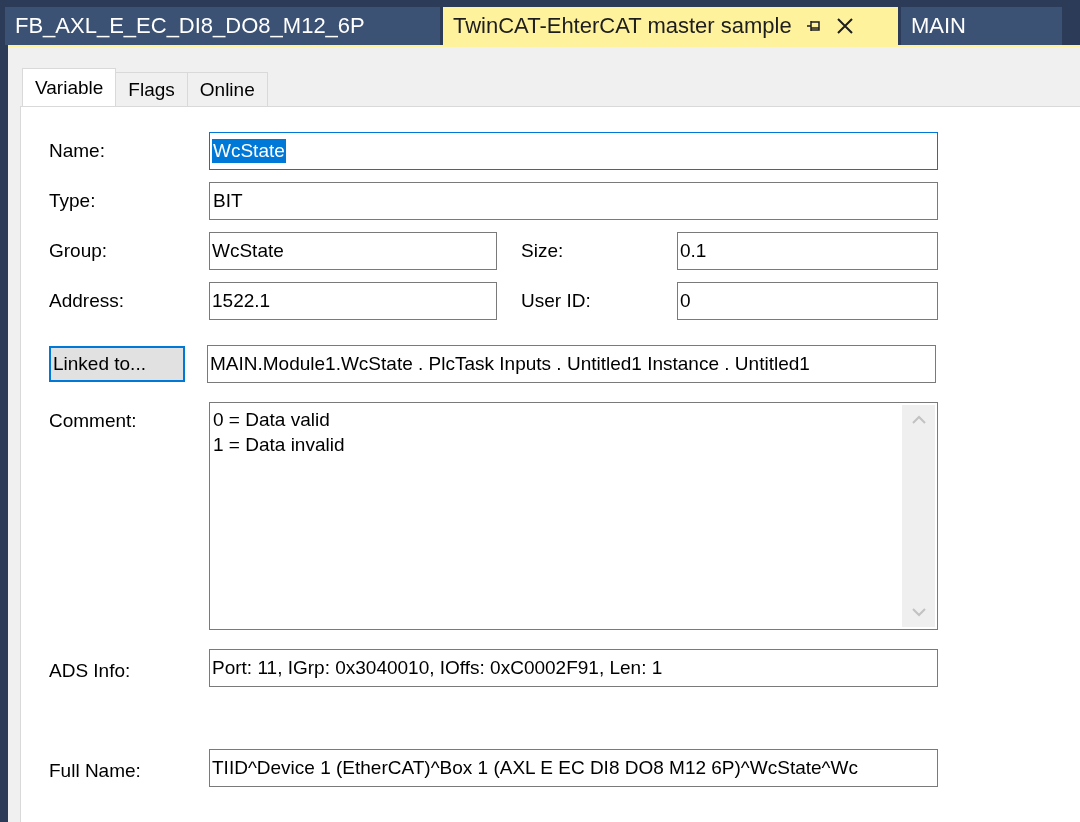 The height and width of the screenshot is (822, 1080). What do you see at coordinates (670, 26) in the screenshot?
I see `document-tab: TwinCAT-EhterCAT master sample` at bounding box center [670, 26].